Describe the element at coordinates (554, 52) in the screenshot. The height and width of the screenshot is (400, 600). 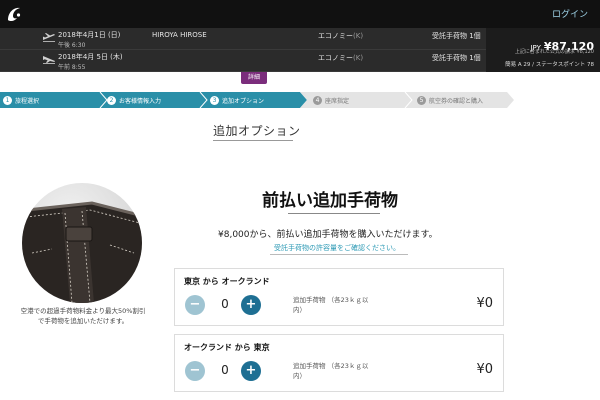
I see `price-note: 上記に含まれた公式の請求 ¥8,120` at that location.